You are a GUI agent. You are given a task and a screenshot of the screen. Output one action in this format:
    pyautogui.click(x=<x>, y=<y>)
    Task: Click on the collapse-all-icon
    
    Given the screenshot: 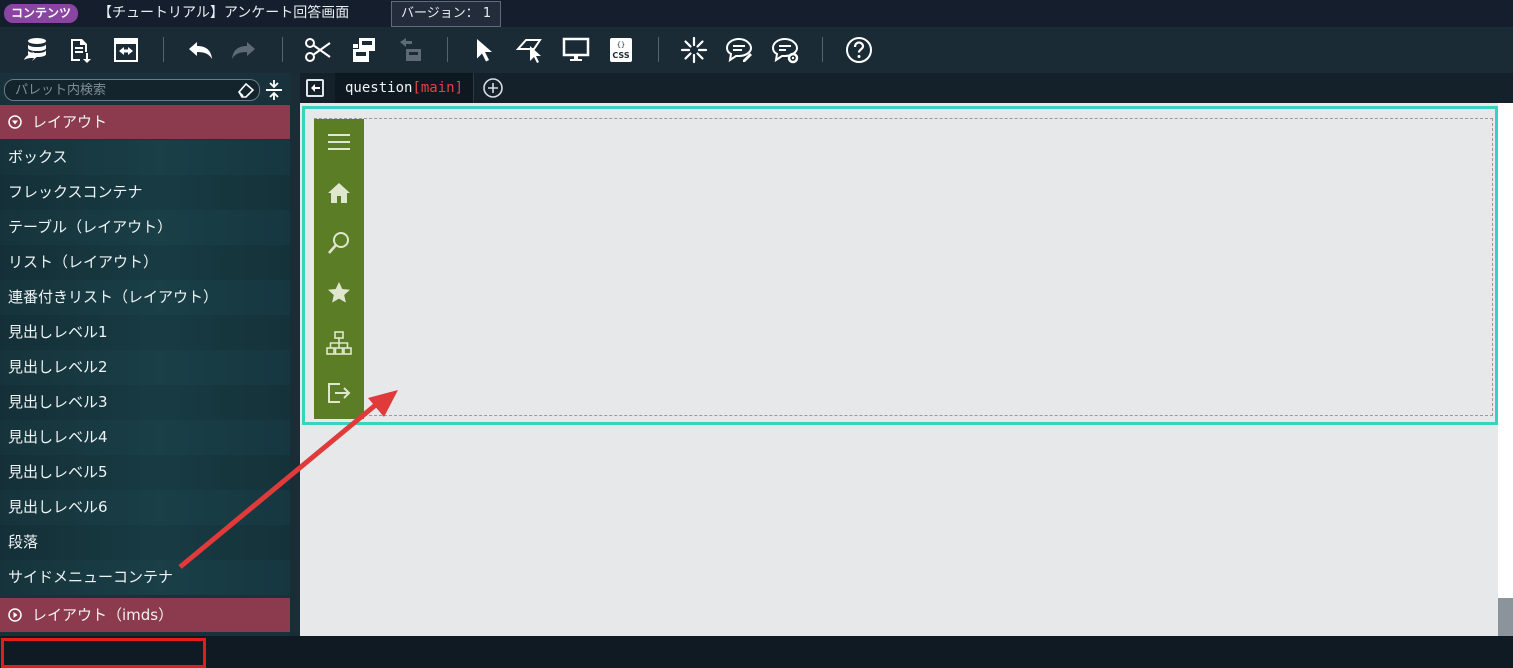 What is the action you would take?
    pyautogui.click(x=274, y=90)
    